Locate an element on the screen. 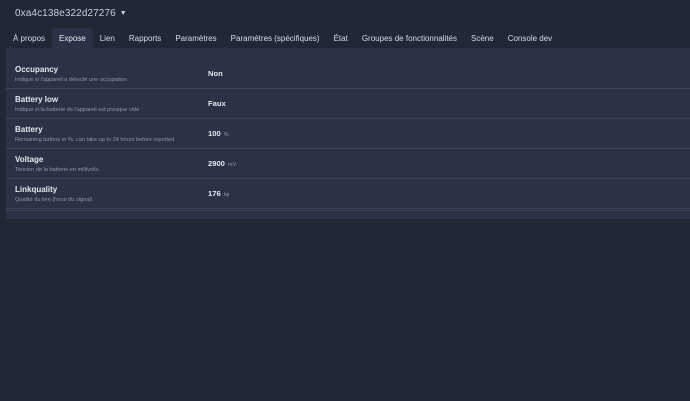 The width and height of the screenshot is (690, 401). tab-label: Expose is located at coordinates (72, 38).